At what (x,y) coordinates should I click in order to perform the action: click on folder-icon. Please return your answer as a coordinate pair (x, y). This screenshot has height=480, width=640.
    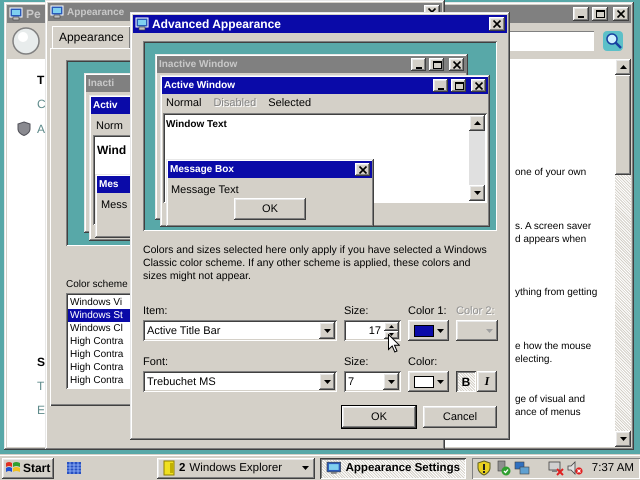
    Looking at the image, I should click on (169, 468).